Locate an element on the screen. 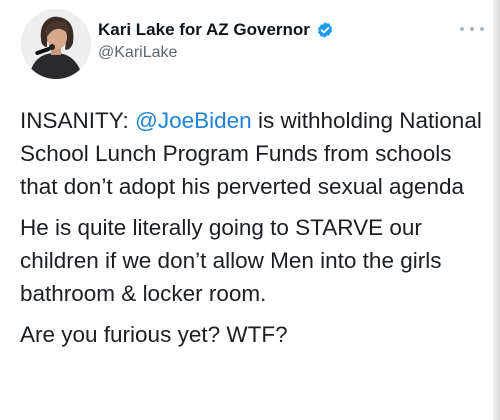 This screenshot has height=420, width=500. author-display-name: Kari Lake for AZ Governor is located at coordinates (204, 30).